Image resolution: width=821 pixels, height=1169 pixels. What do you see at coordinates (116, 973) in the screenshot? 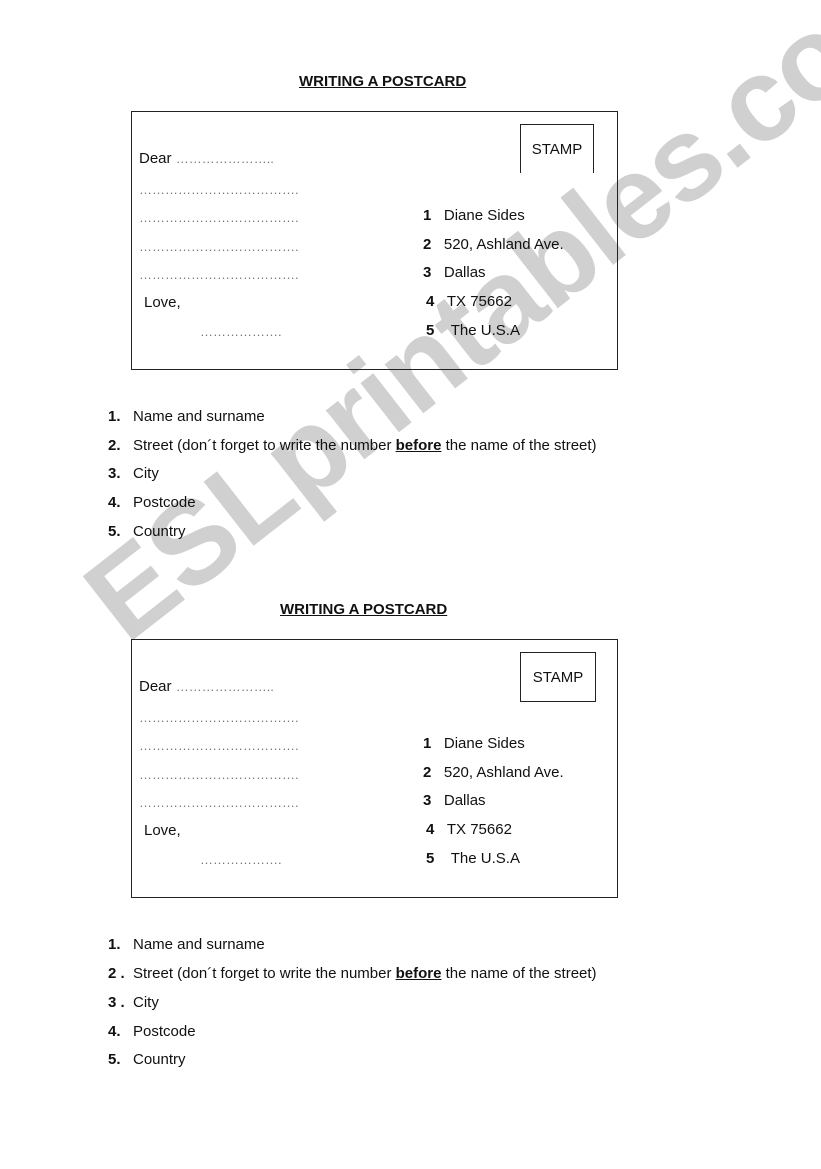
I see `legend-number: 2 .` at bounding box center [116, 973].